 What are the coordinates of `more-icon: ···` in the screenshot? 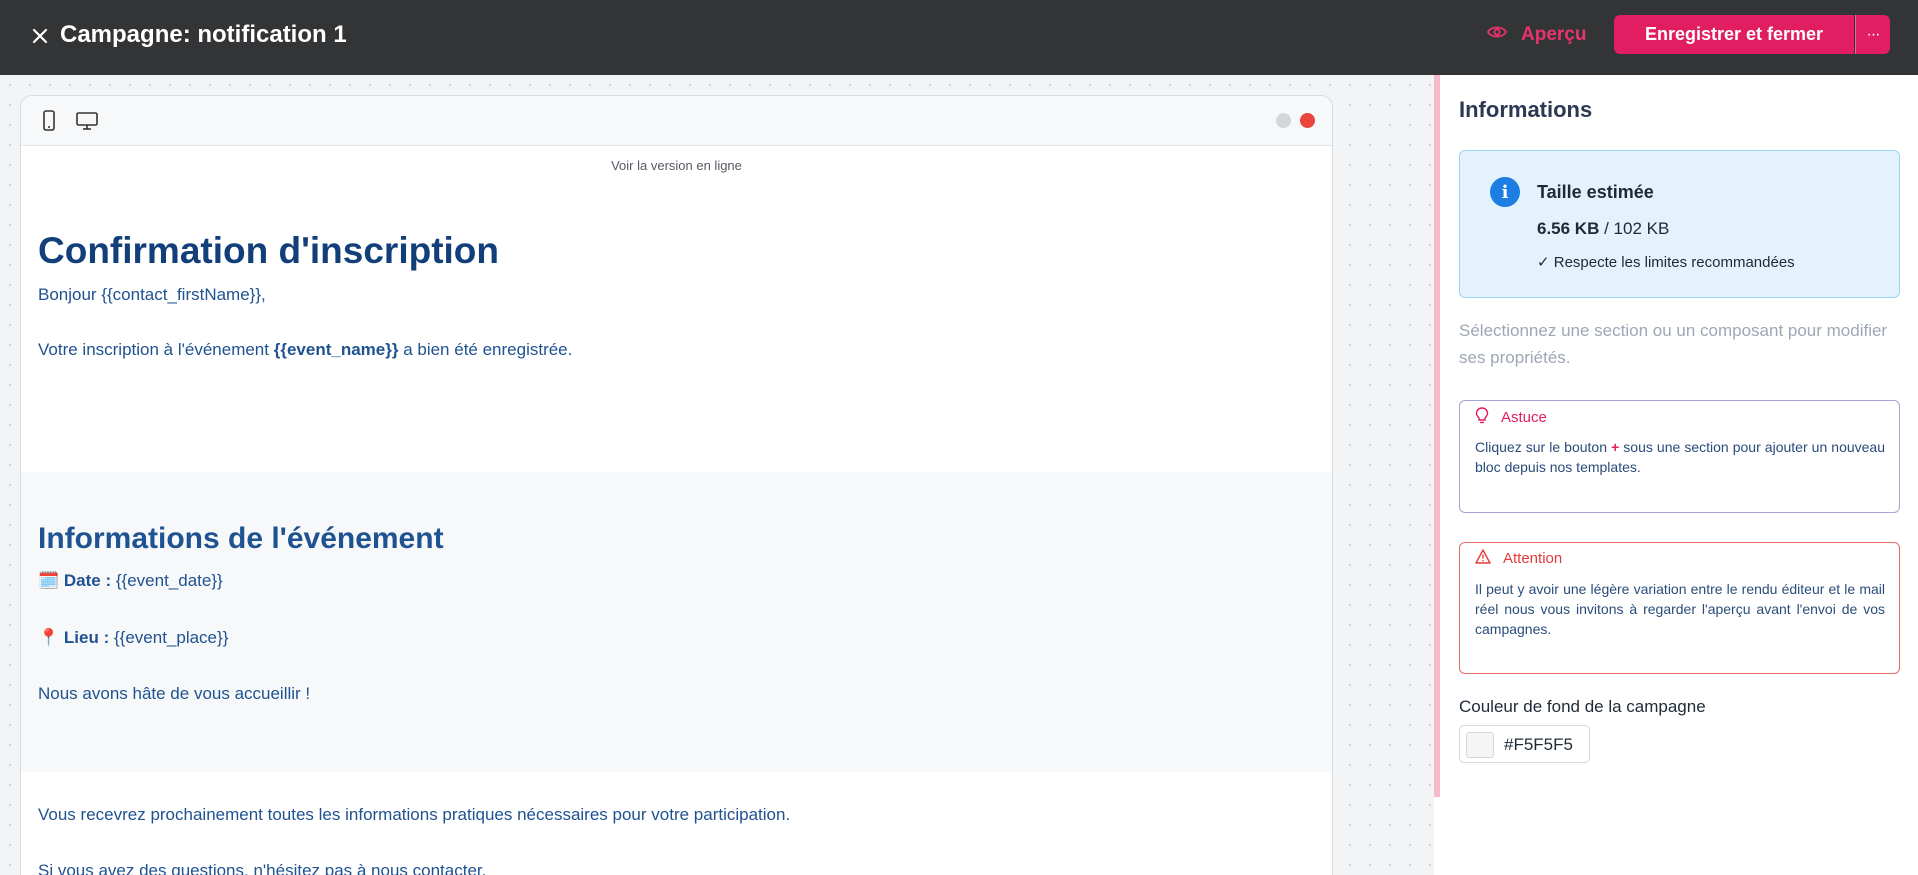 It's located at (1873, 34).